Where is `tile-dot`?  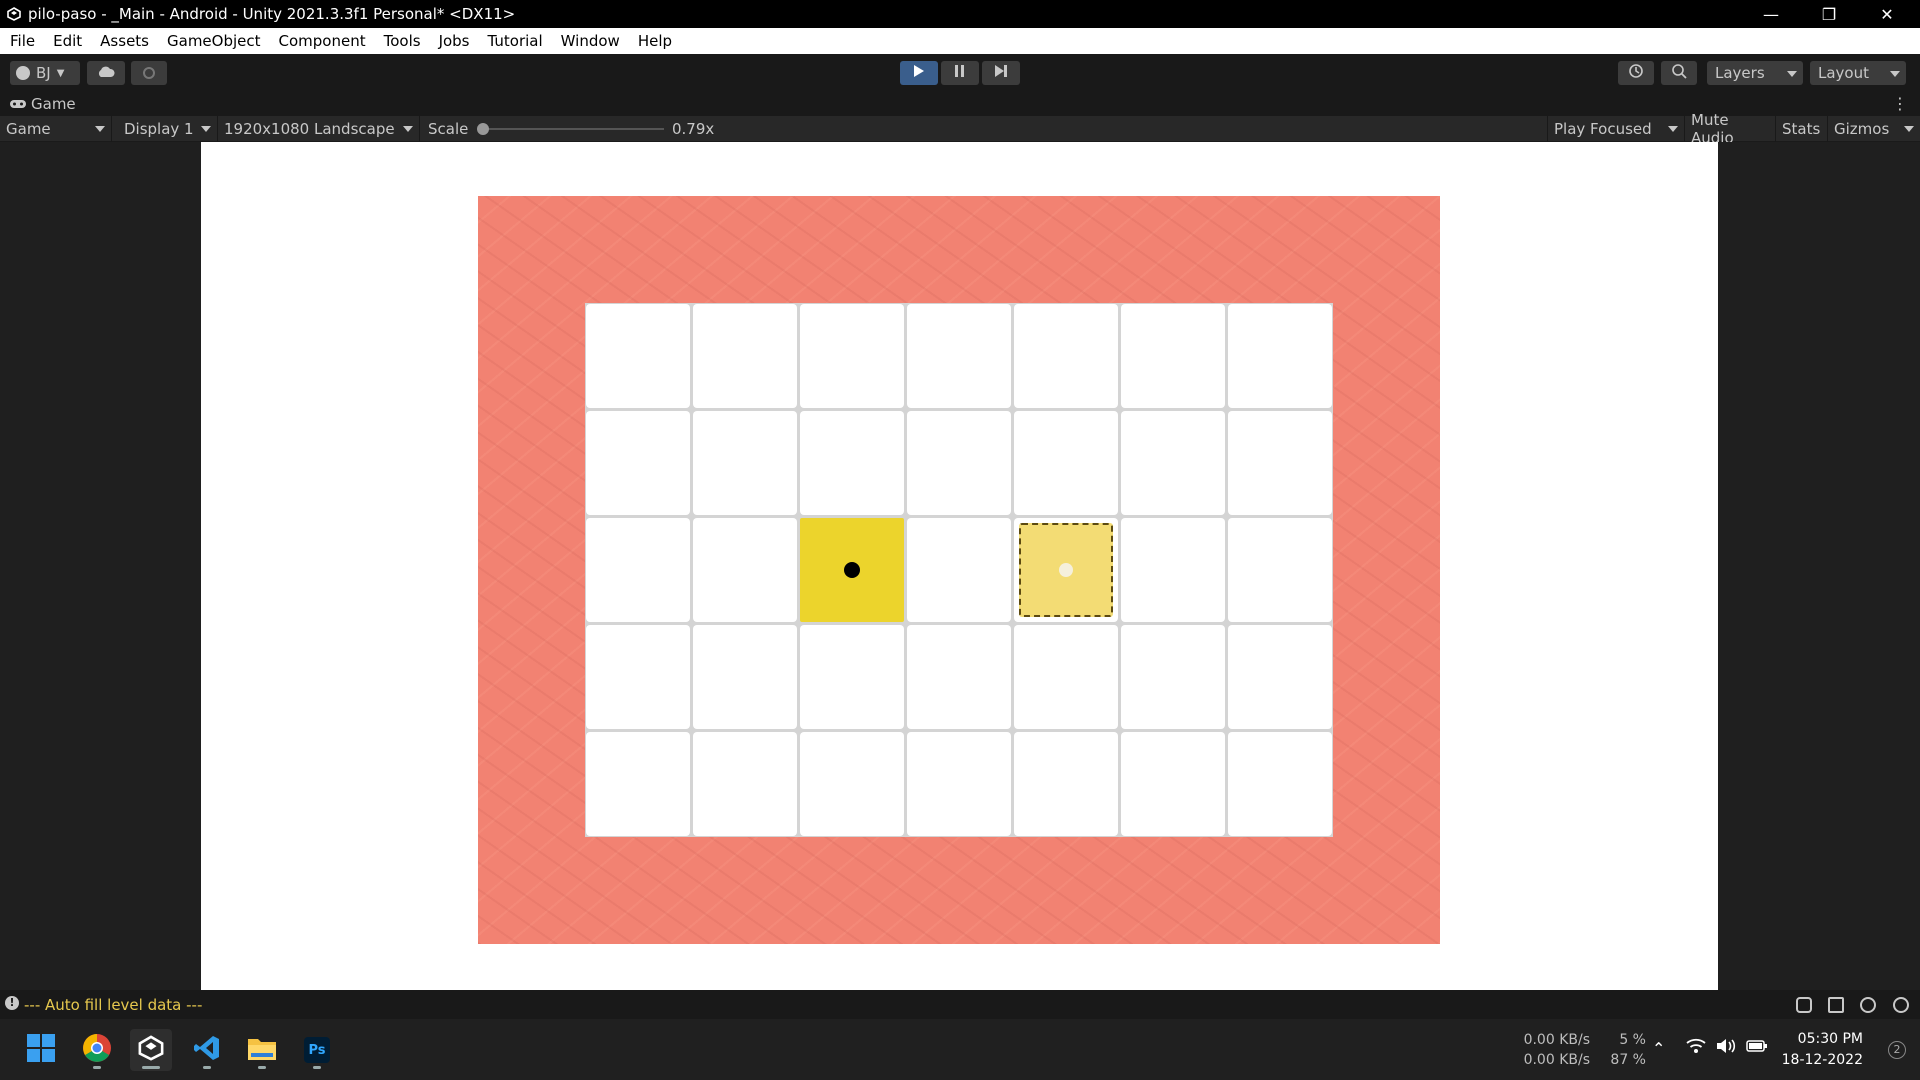
tile-dot is located at coordinates (852, 570).